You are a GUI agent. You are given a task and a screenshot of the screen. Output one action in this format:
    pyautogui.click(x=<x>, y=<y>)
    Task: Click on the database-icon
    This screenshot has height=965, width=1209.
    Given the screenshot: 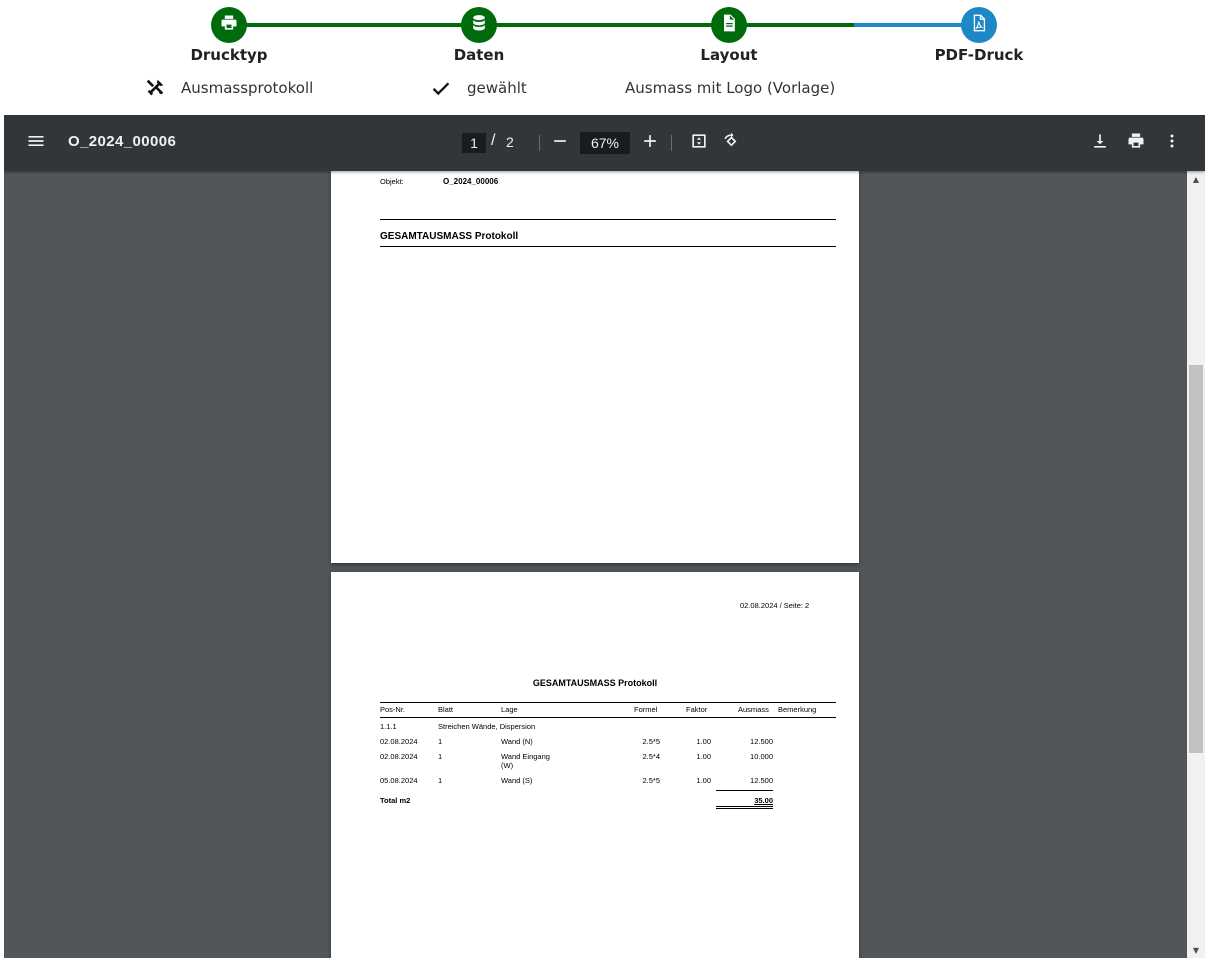 What is the action you would take?
    pyautogui.click(x=479, y=25)
    